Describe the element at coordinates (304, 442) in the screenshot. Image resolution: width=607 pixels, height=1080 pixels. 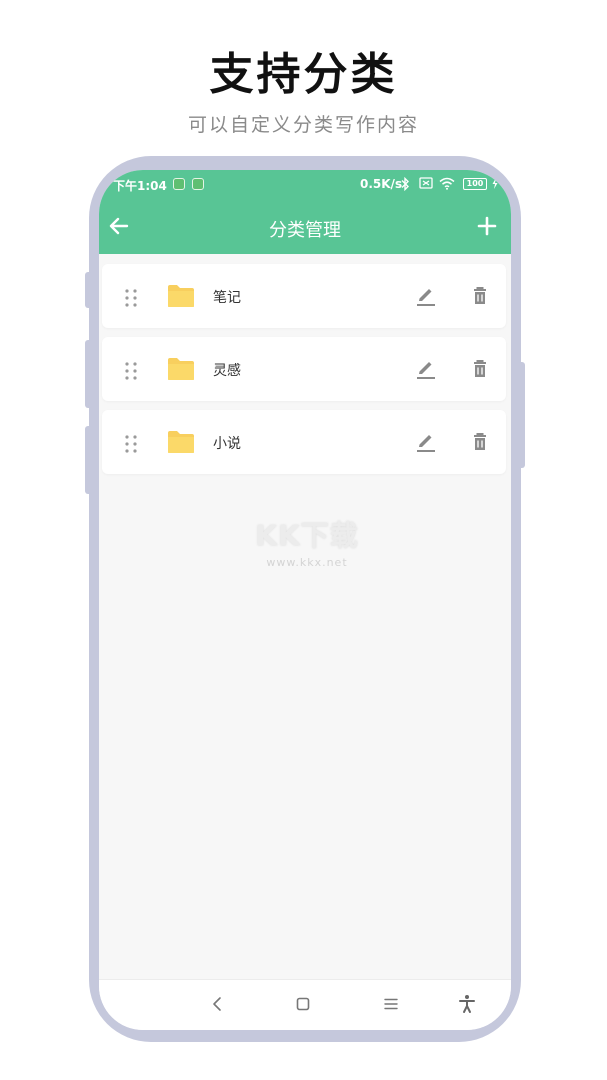
I see `category-item: 小说` at that location.